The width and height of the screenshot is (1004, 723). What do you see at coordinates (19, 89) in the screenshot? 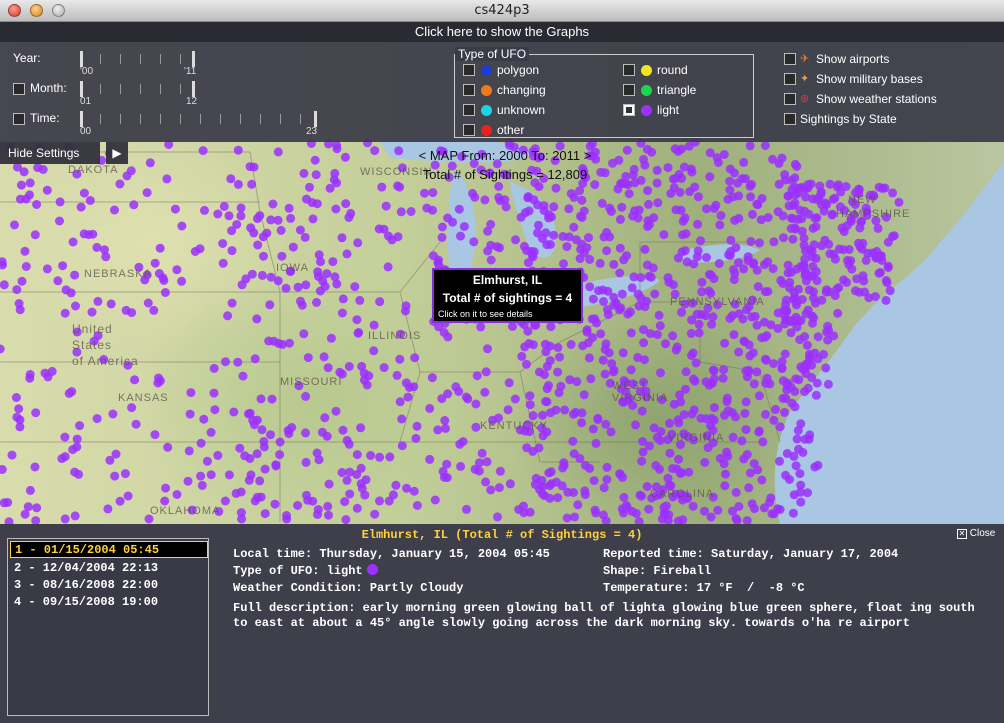
I see `month-checkbox` at bounding box center [19, 89].